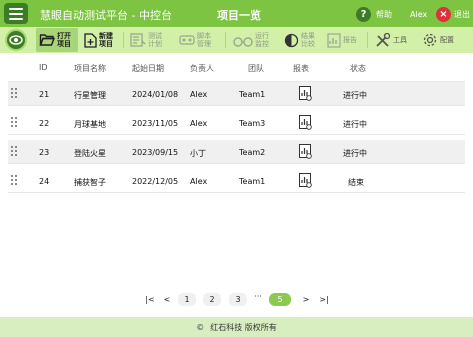 The width and height of the screenshot is (473, 337). Describe the element at coordinates (443, 14) in the screenshot. I see `logout-icon: ×` at that location.